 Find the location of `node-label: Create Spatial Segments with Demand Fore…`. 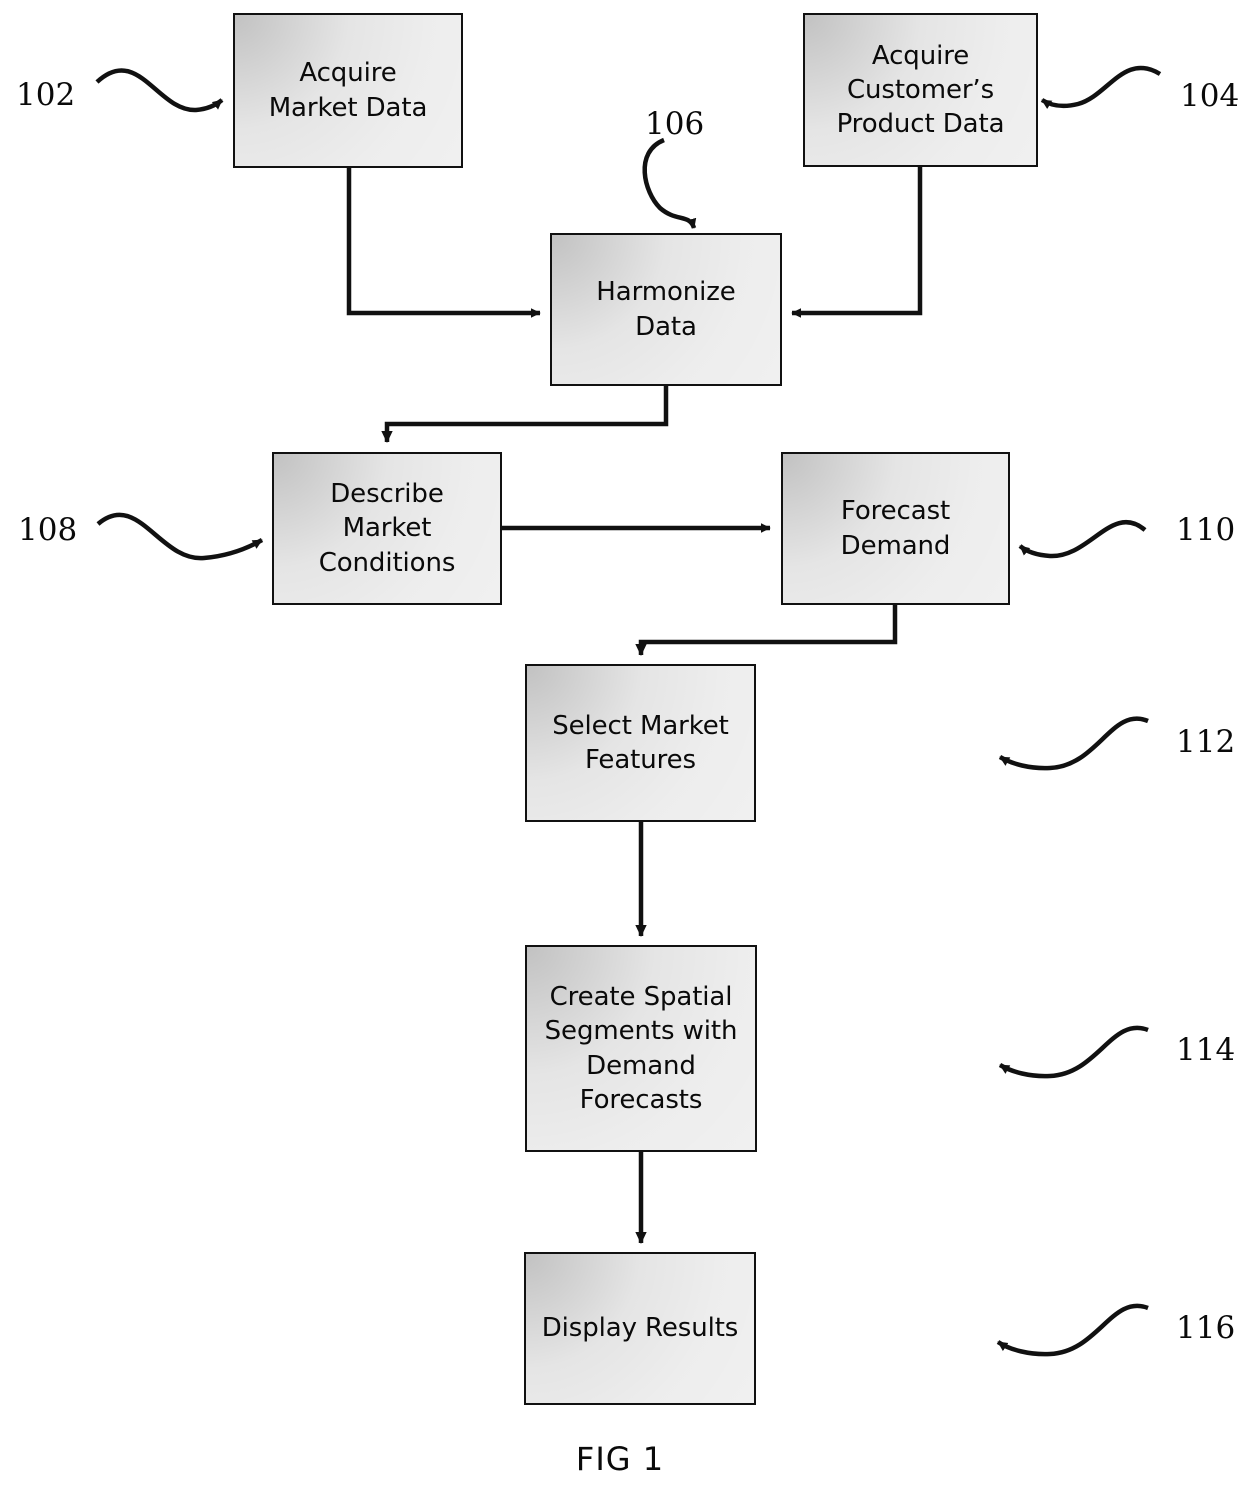

node-label: Create Spatial Segments with Demand Fore… is located at coordinates (641, 1048).